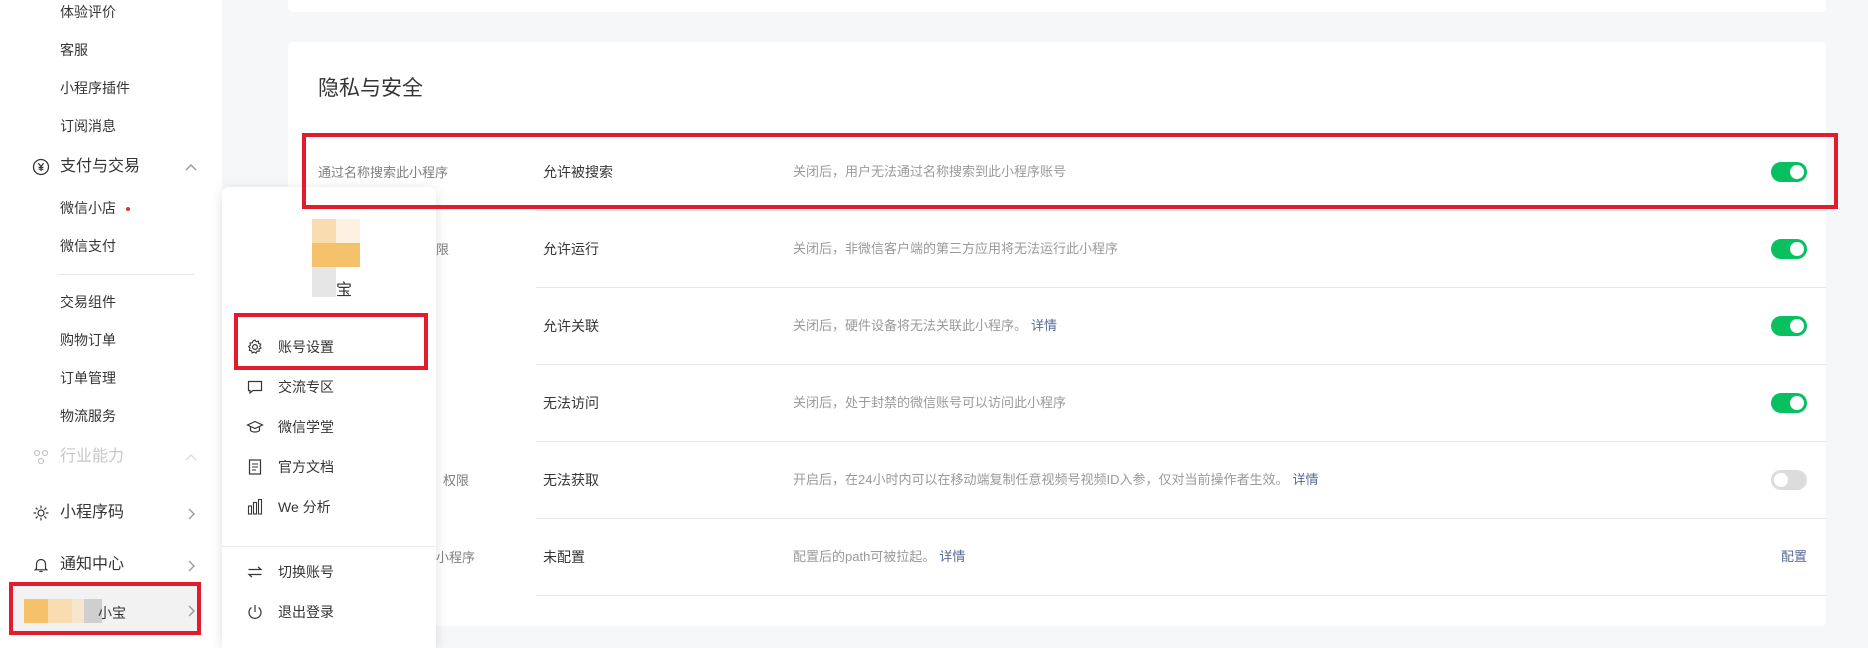 The image size is (1868, 648). I want to click on setting-label: 限, so click(443, 249).